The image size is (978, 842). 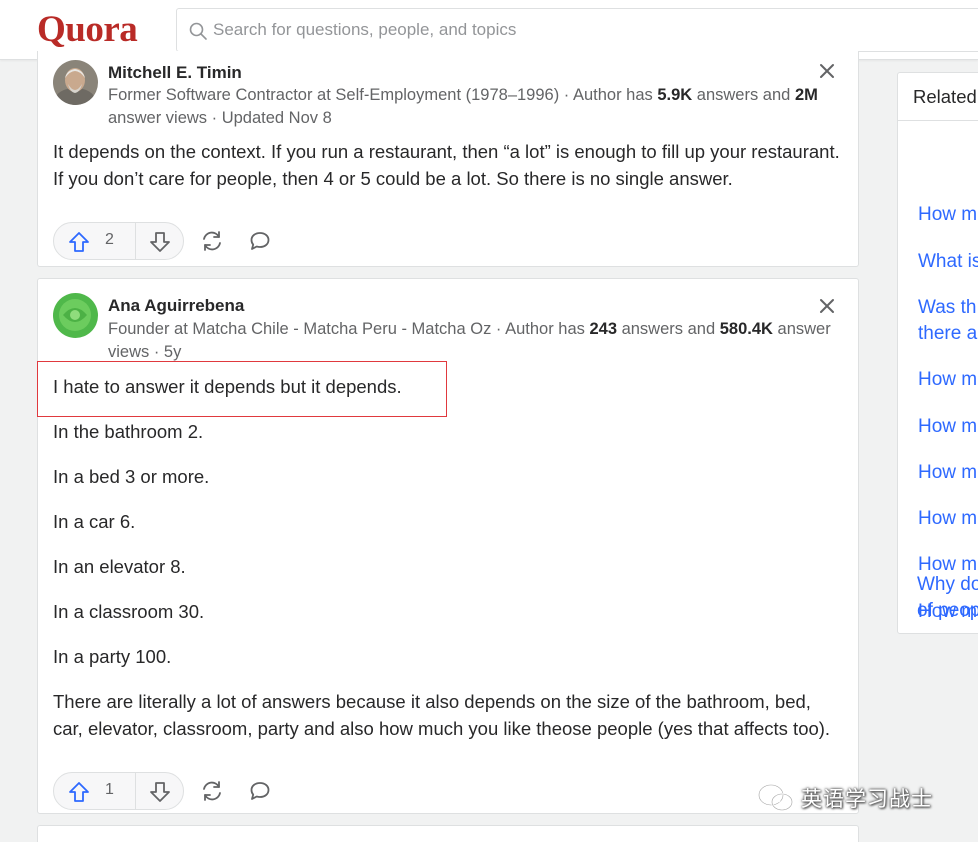 I want to click on link-text: Why do, so click(x=947, y=584).